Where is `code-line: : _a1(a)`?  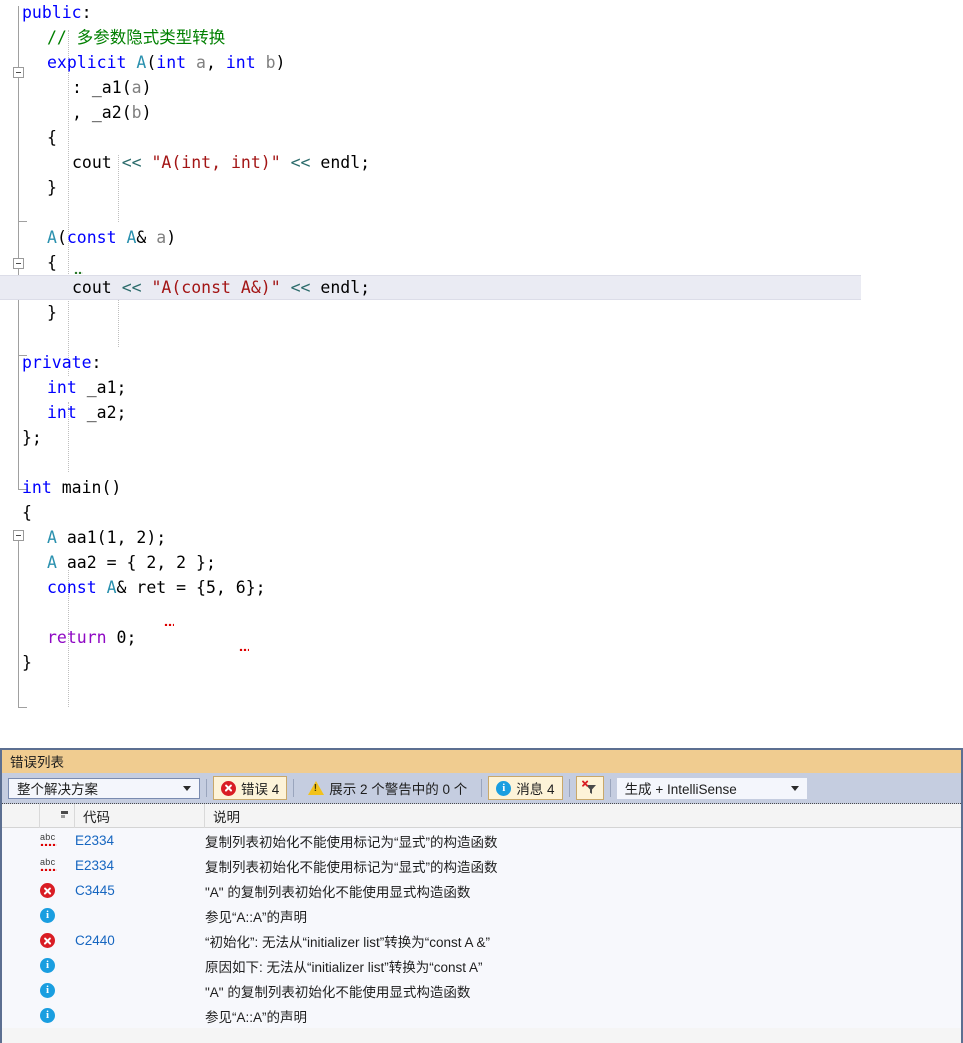
code-line: : _a1(a) is located at coordinates (481, 87).